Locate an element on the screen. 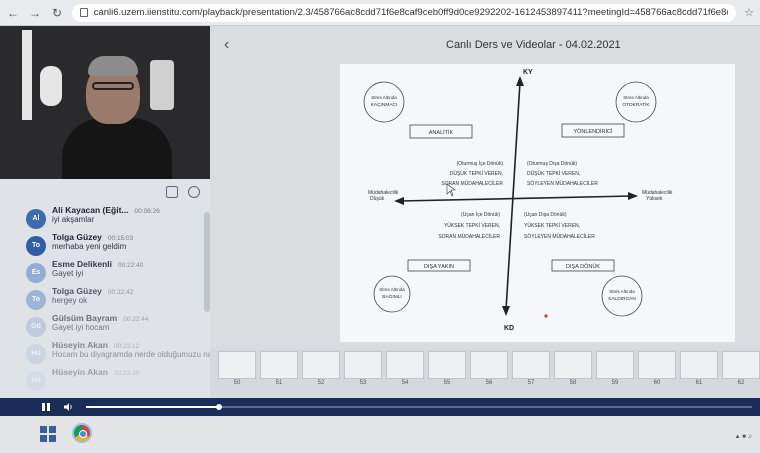 The width and height of the screenshot is (760, 453). horizontal-axis is located at coordinates (516, 198).